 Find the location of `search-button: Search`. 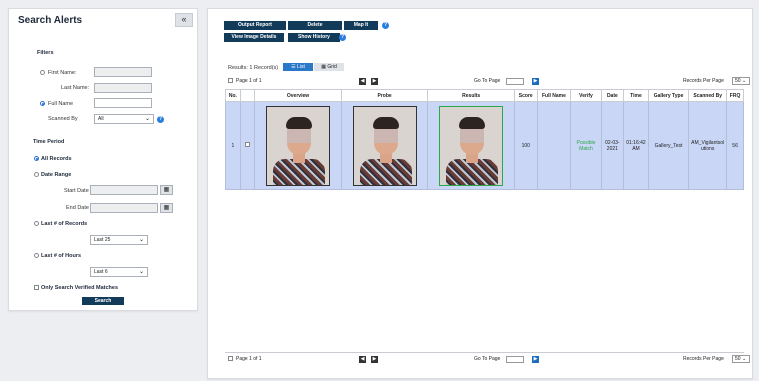

search-button: Search is located at coordinates (103, 301).